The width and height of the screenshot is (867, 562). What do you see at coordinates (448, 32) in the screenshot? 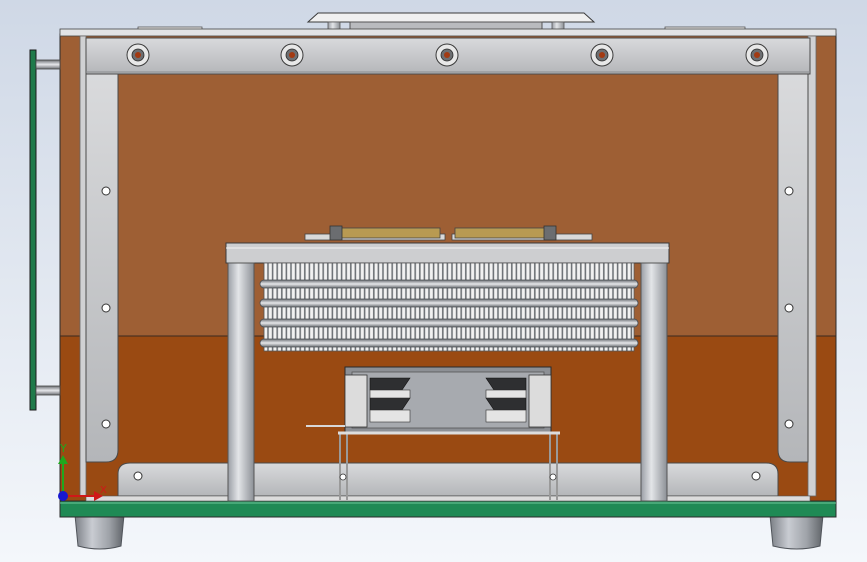
I see `enclosure-top-edge` at bounding box center [448, 32].